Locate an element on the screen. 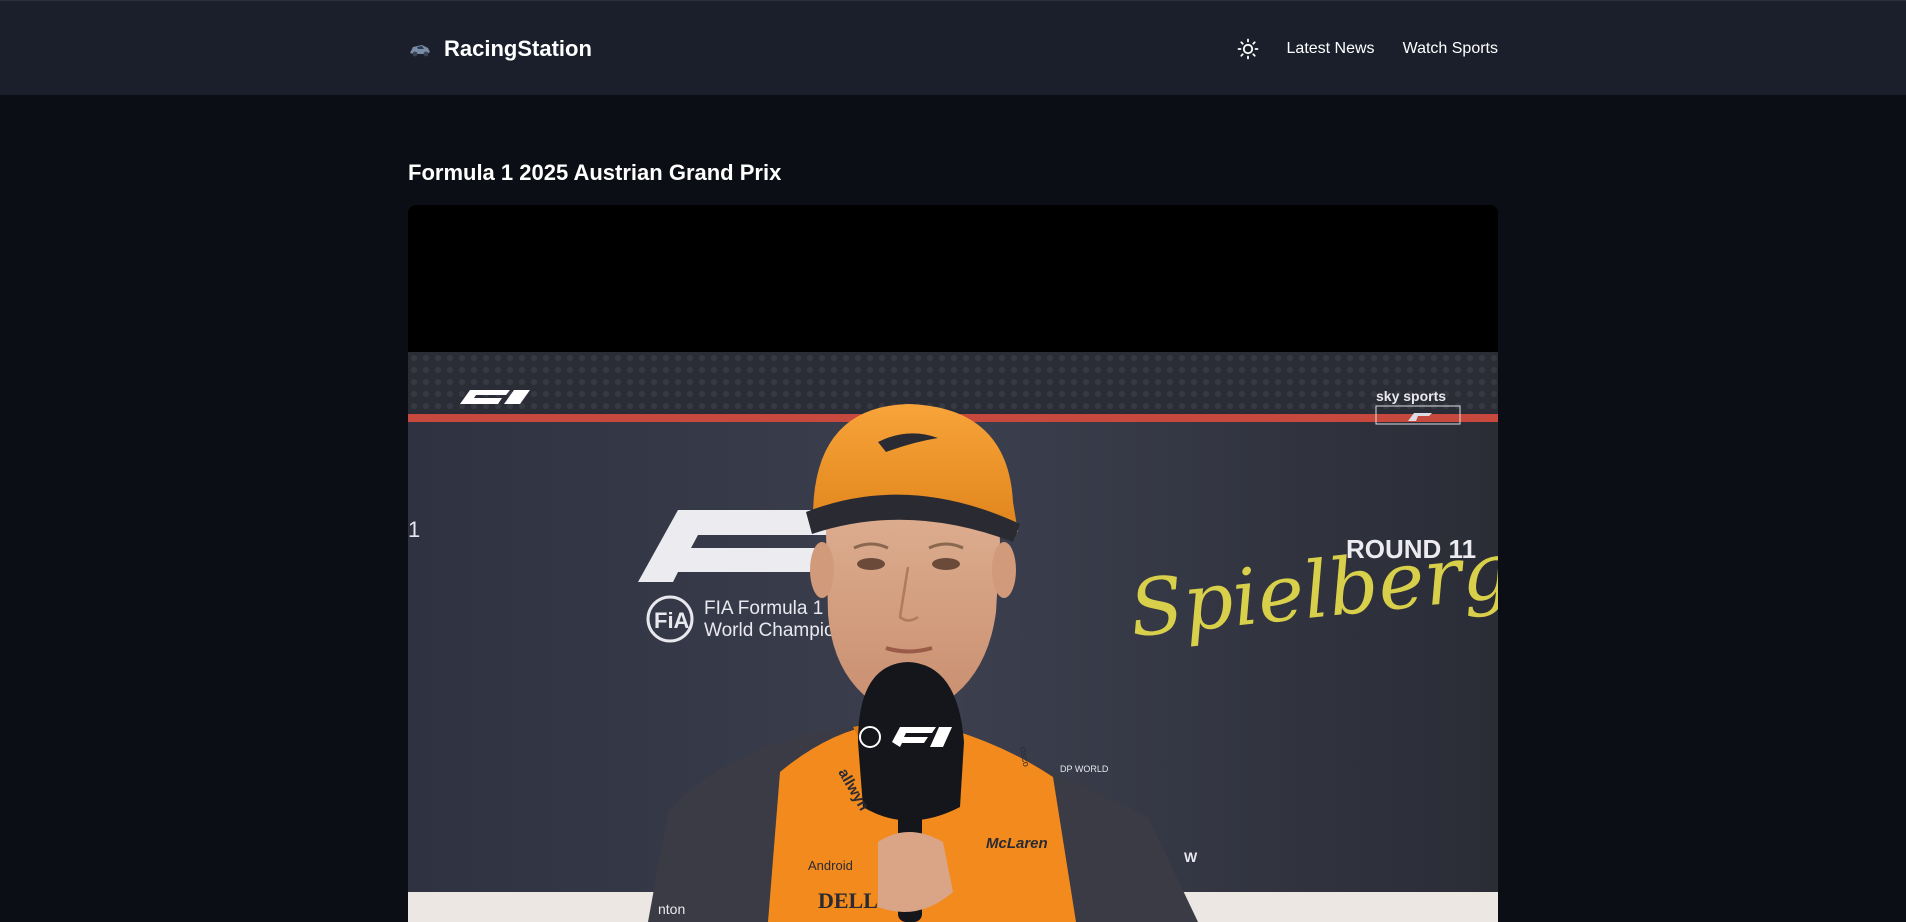 The image size is (1906, 922). svg-text: 1 is located at coordinates (414, 529).